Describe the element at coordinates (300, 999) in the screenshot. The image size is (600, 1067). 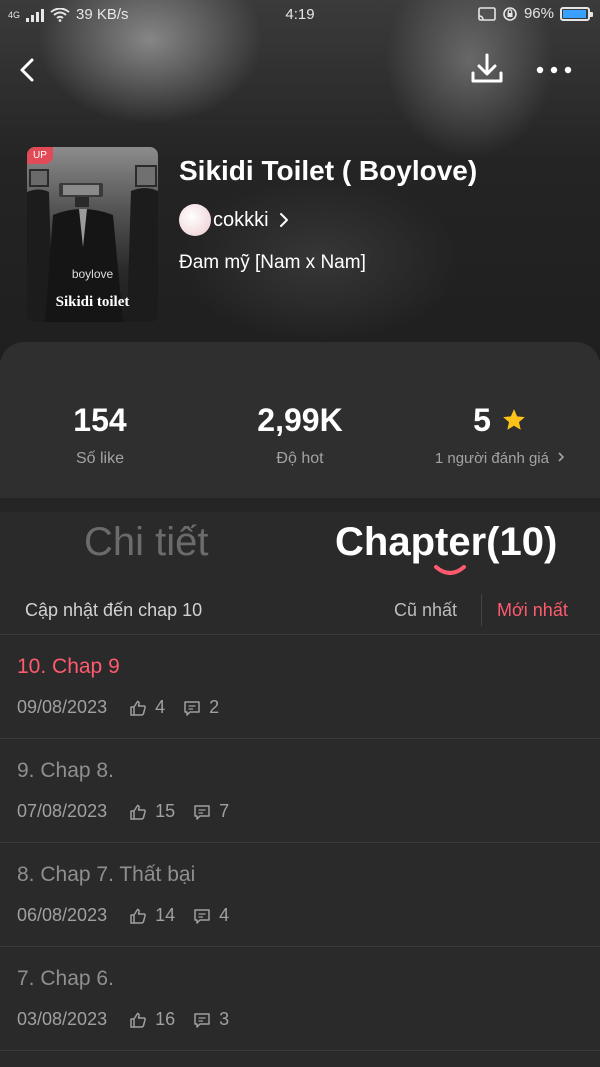
I see `chapter-item: 7. Chap 6. 03/08/2023 16 3` at that location.